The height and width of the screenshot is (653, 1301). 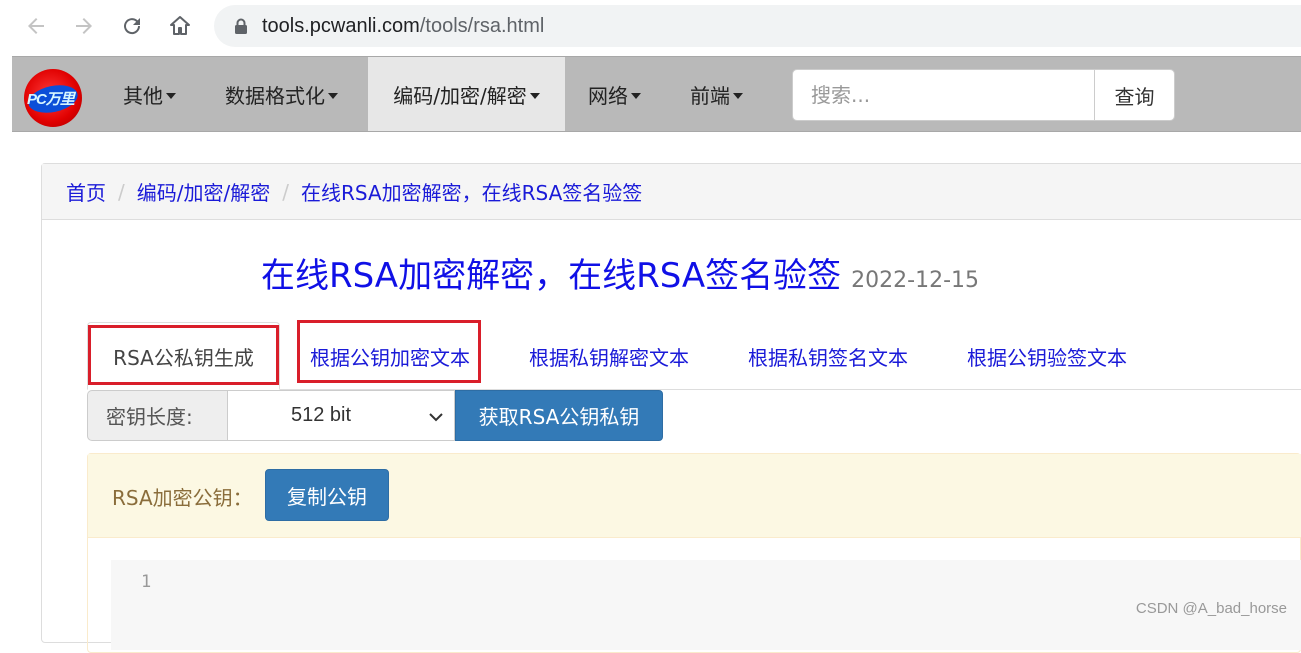 I want to click on menu-encoding: 编码/加密/解密, so click(x=466, y=94).